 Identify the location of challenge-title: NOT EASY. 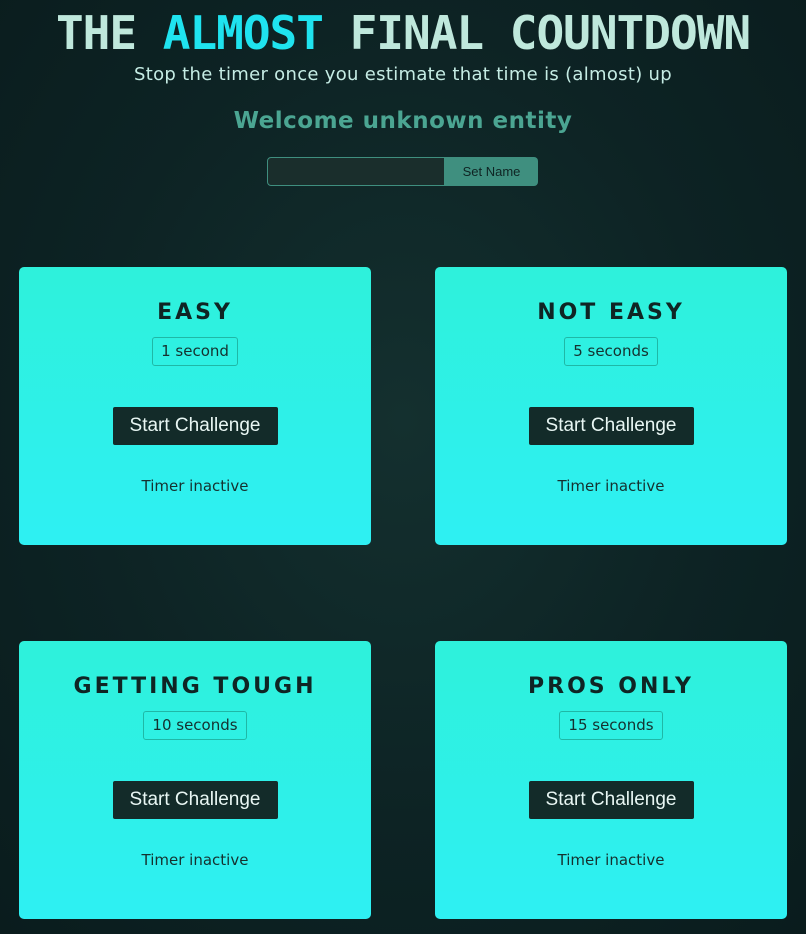
(611, 312).